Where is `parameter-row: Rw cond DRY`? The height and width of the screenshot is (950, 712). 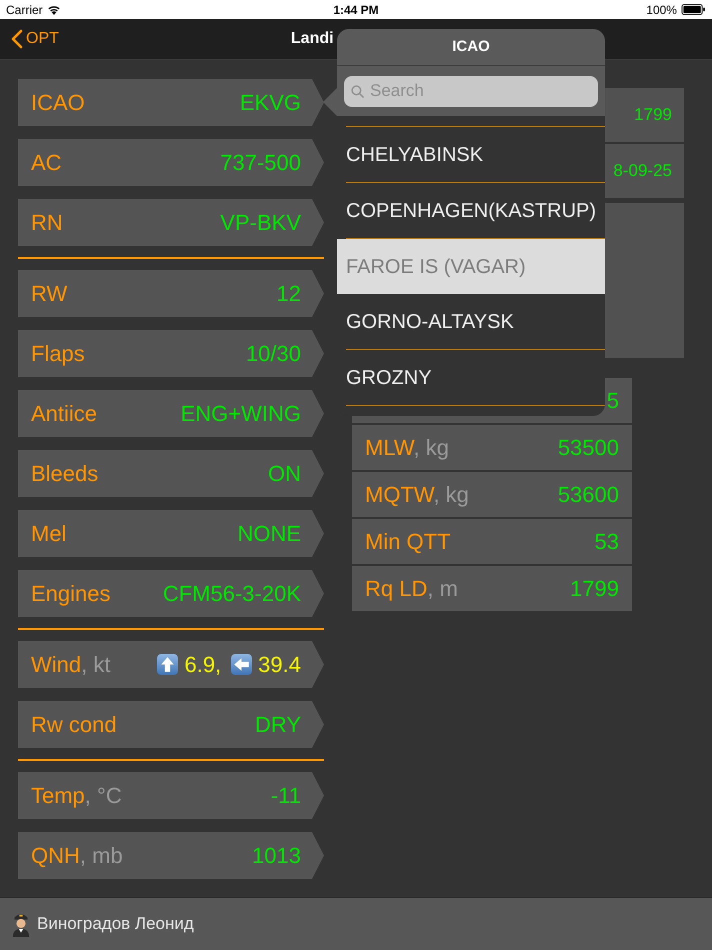
parameter-row: Rw cond DRY is located at coordinates (171, 724).